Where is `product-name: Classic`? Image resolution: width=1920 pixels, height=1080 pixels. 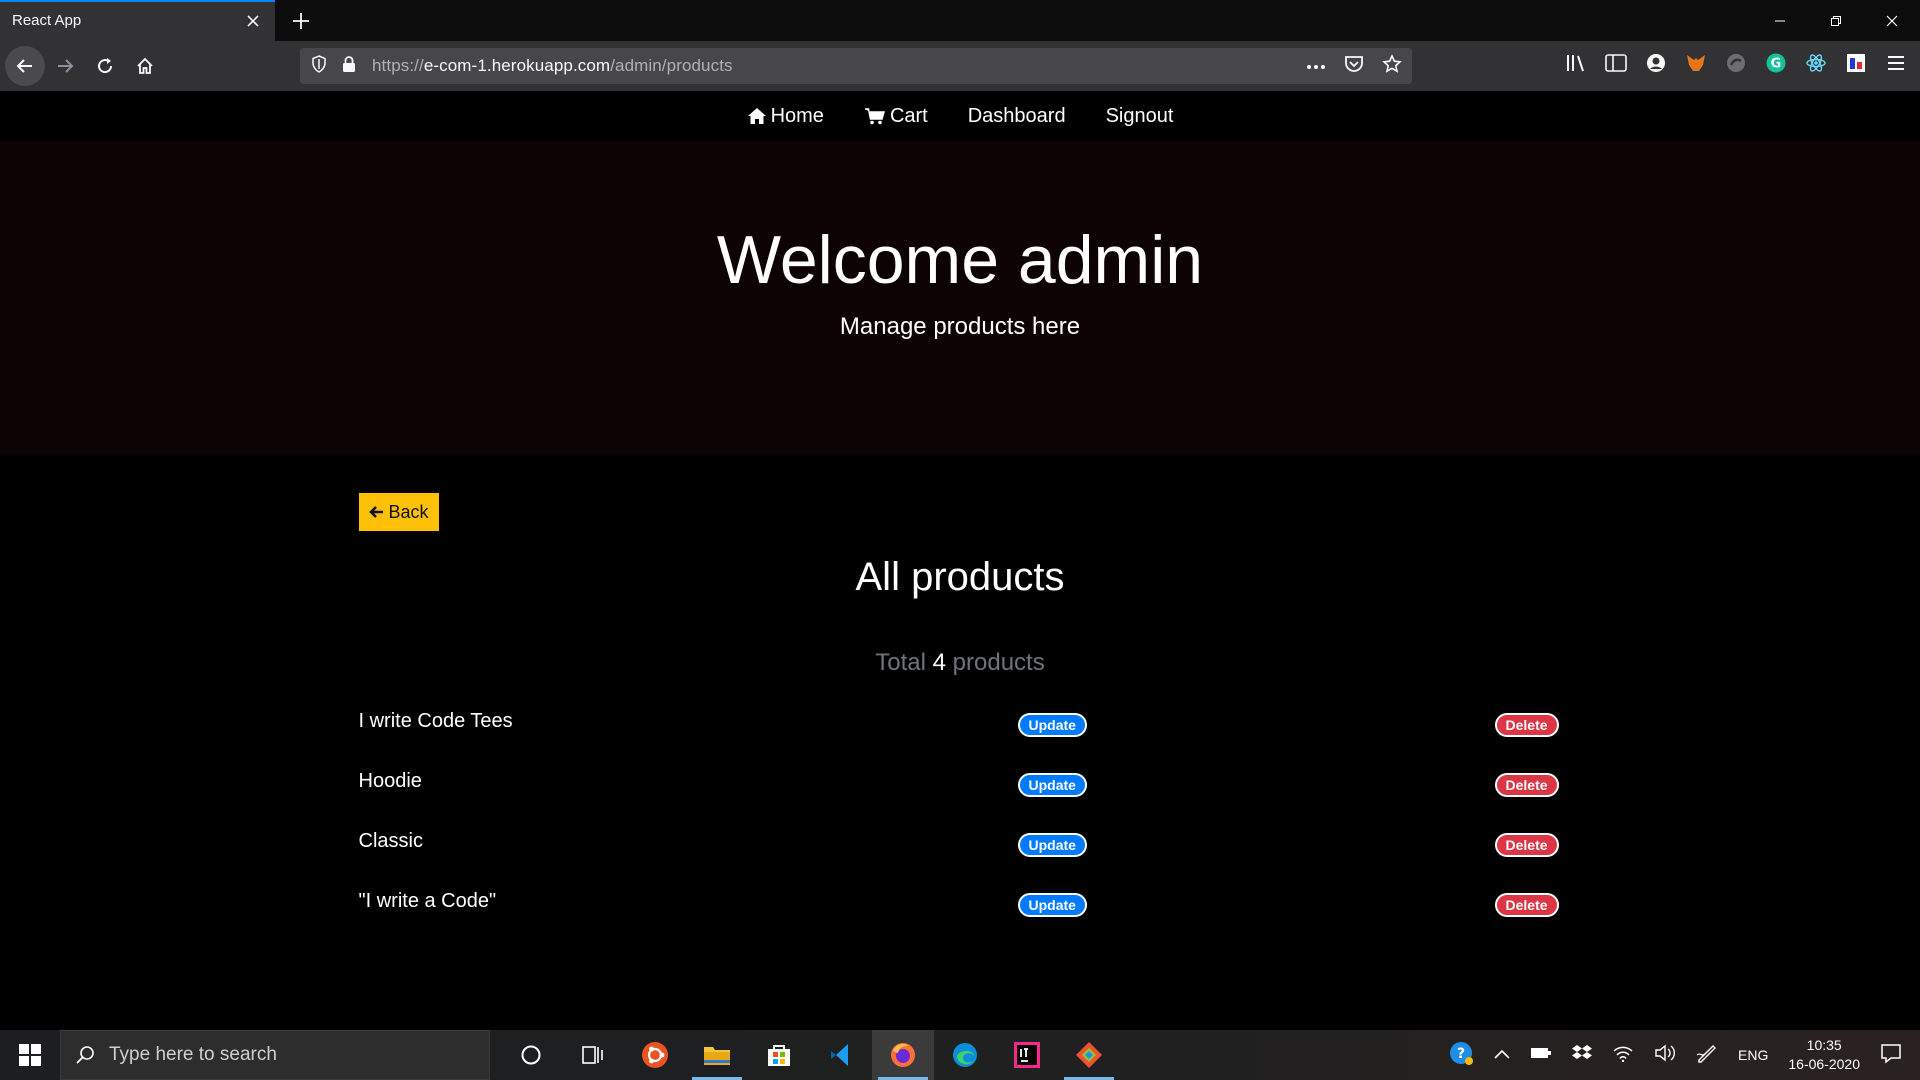 product-name: Classic is located at coordinates (390, 841).